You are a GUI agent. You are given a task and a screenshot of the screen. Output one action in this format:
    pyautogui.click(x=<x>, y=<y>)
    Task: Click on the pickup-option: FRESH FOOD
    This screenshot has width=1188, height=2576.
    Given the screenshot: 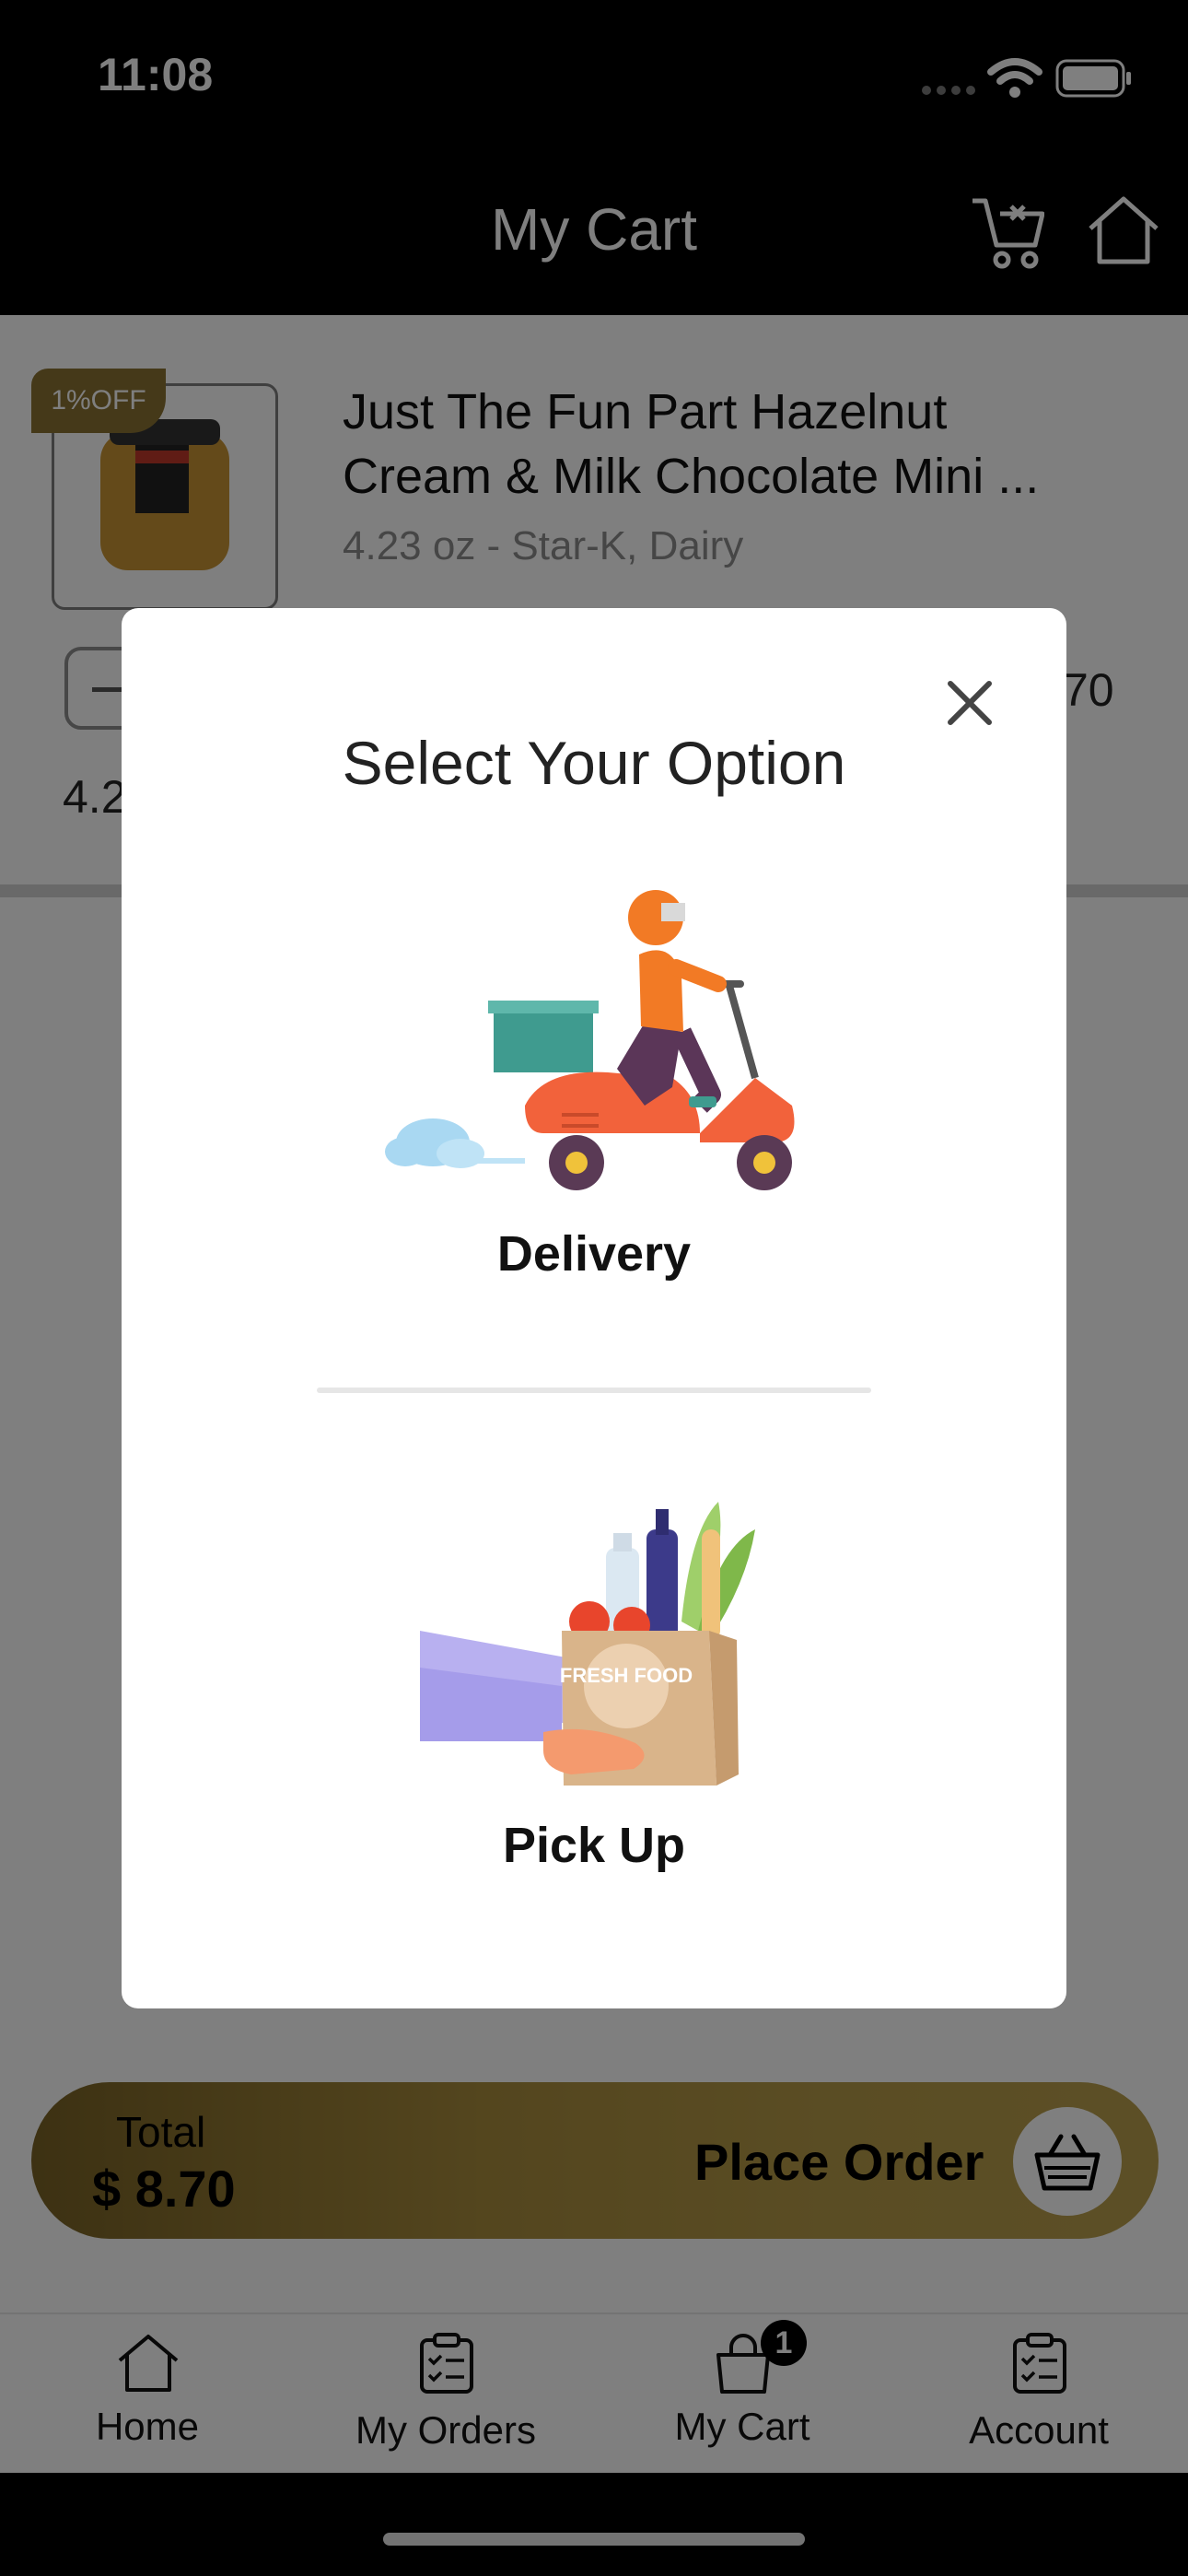 What is the action you would take?
    pyautogui.click(x=598, y=1654)
    